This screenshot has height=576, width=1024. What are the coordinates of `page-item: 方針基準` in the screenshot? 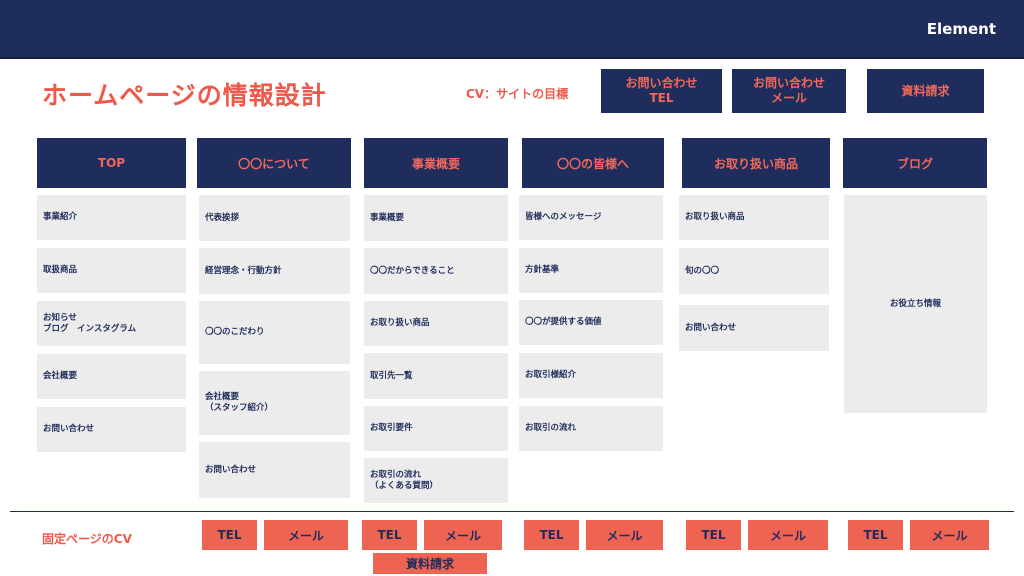 It's located at (591, 270).